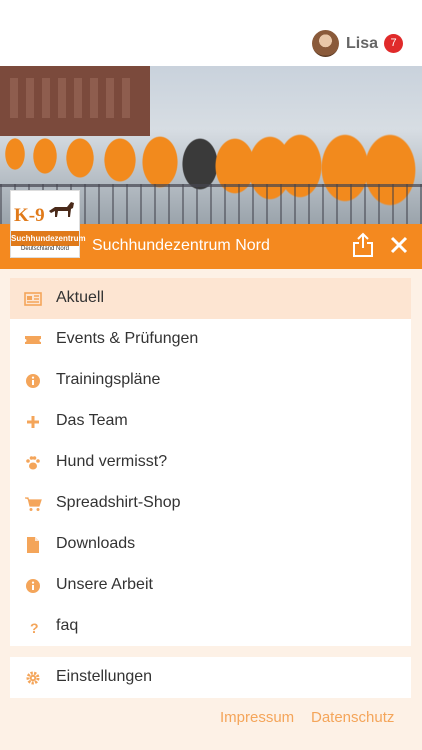 The width and height of the screenshot is (422, 750). I want to click on notification-badge: 7, so click(393, 43).